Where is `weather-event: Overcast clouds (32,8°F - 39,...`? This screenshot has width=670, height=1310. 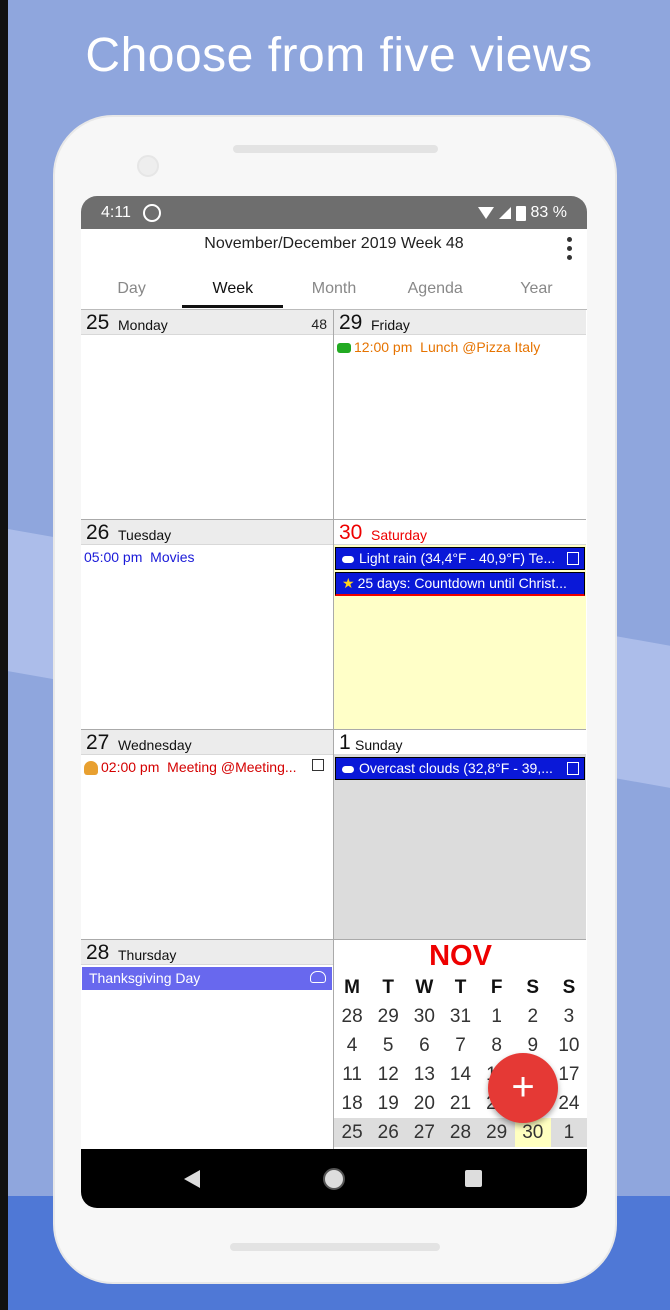 weather-event: Overcast clouds (32,8°F - 39,... is located at coordinates (460, 768).